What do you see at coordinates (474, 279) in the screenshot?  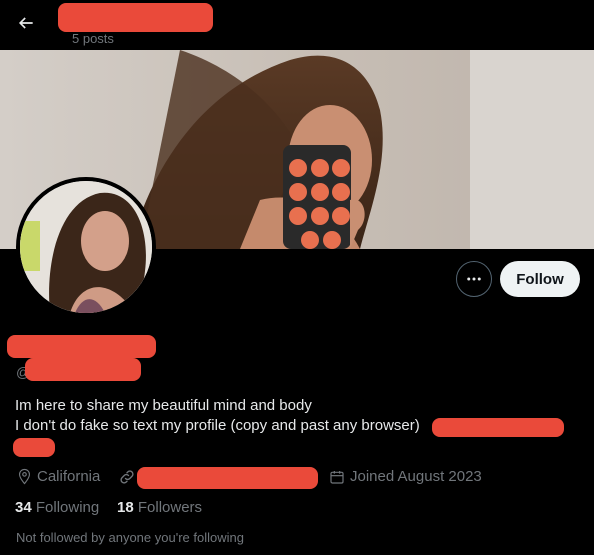 I see `ellipsis-icon` at bounding box center [474, 279].